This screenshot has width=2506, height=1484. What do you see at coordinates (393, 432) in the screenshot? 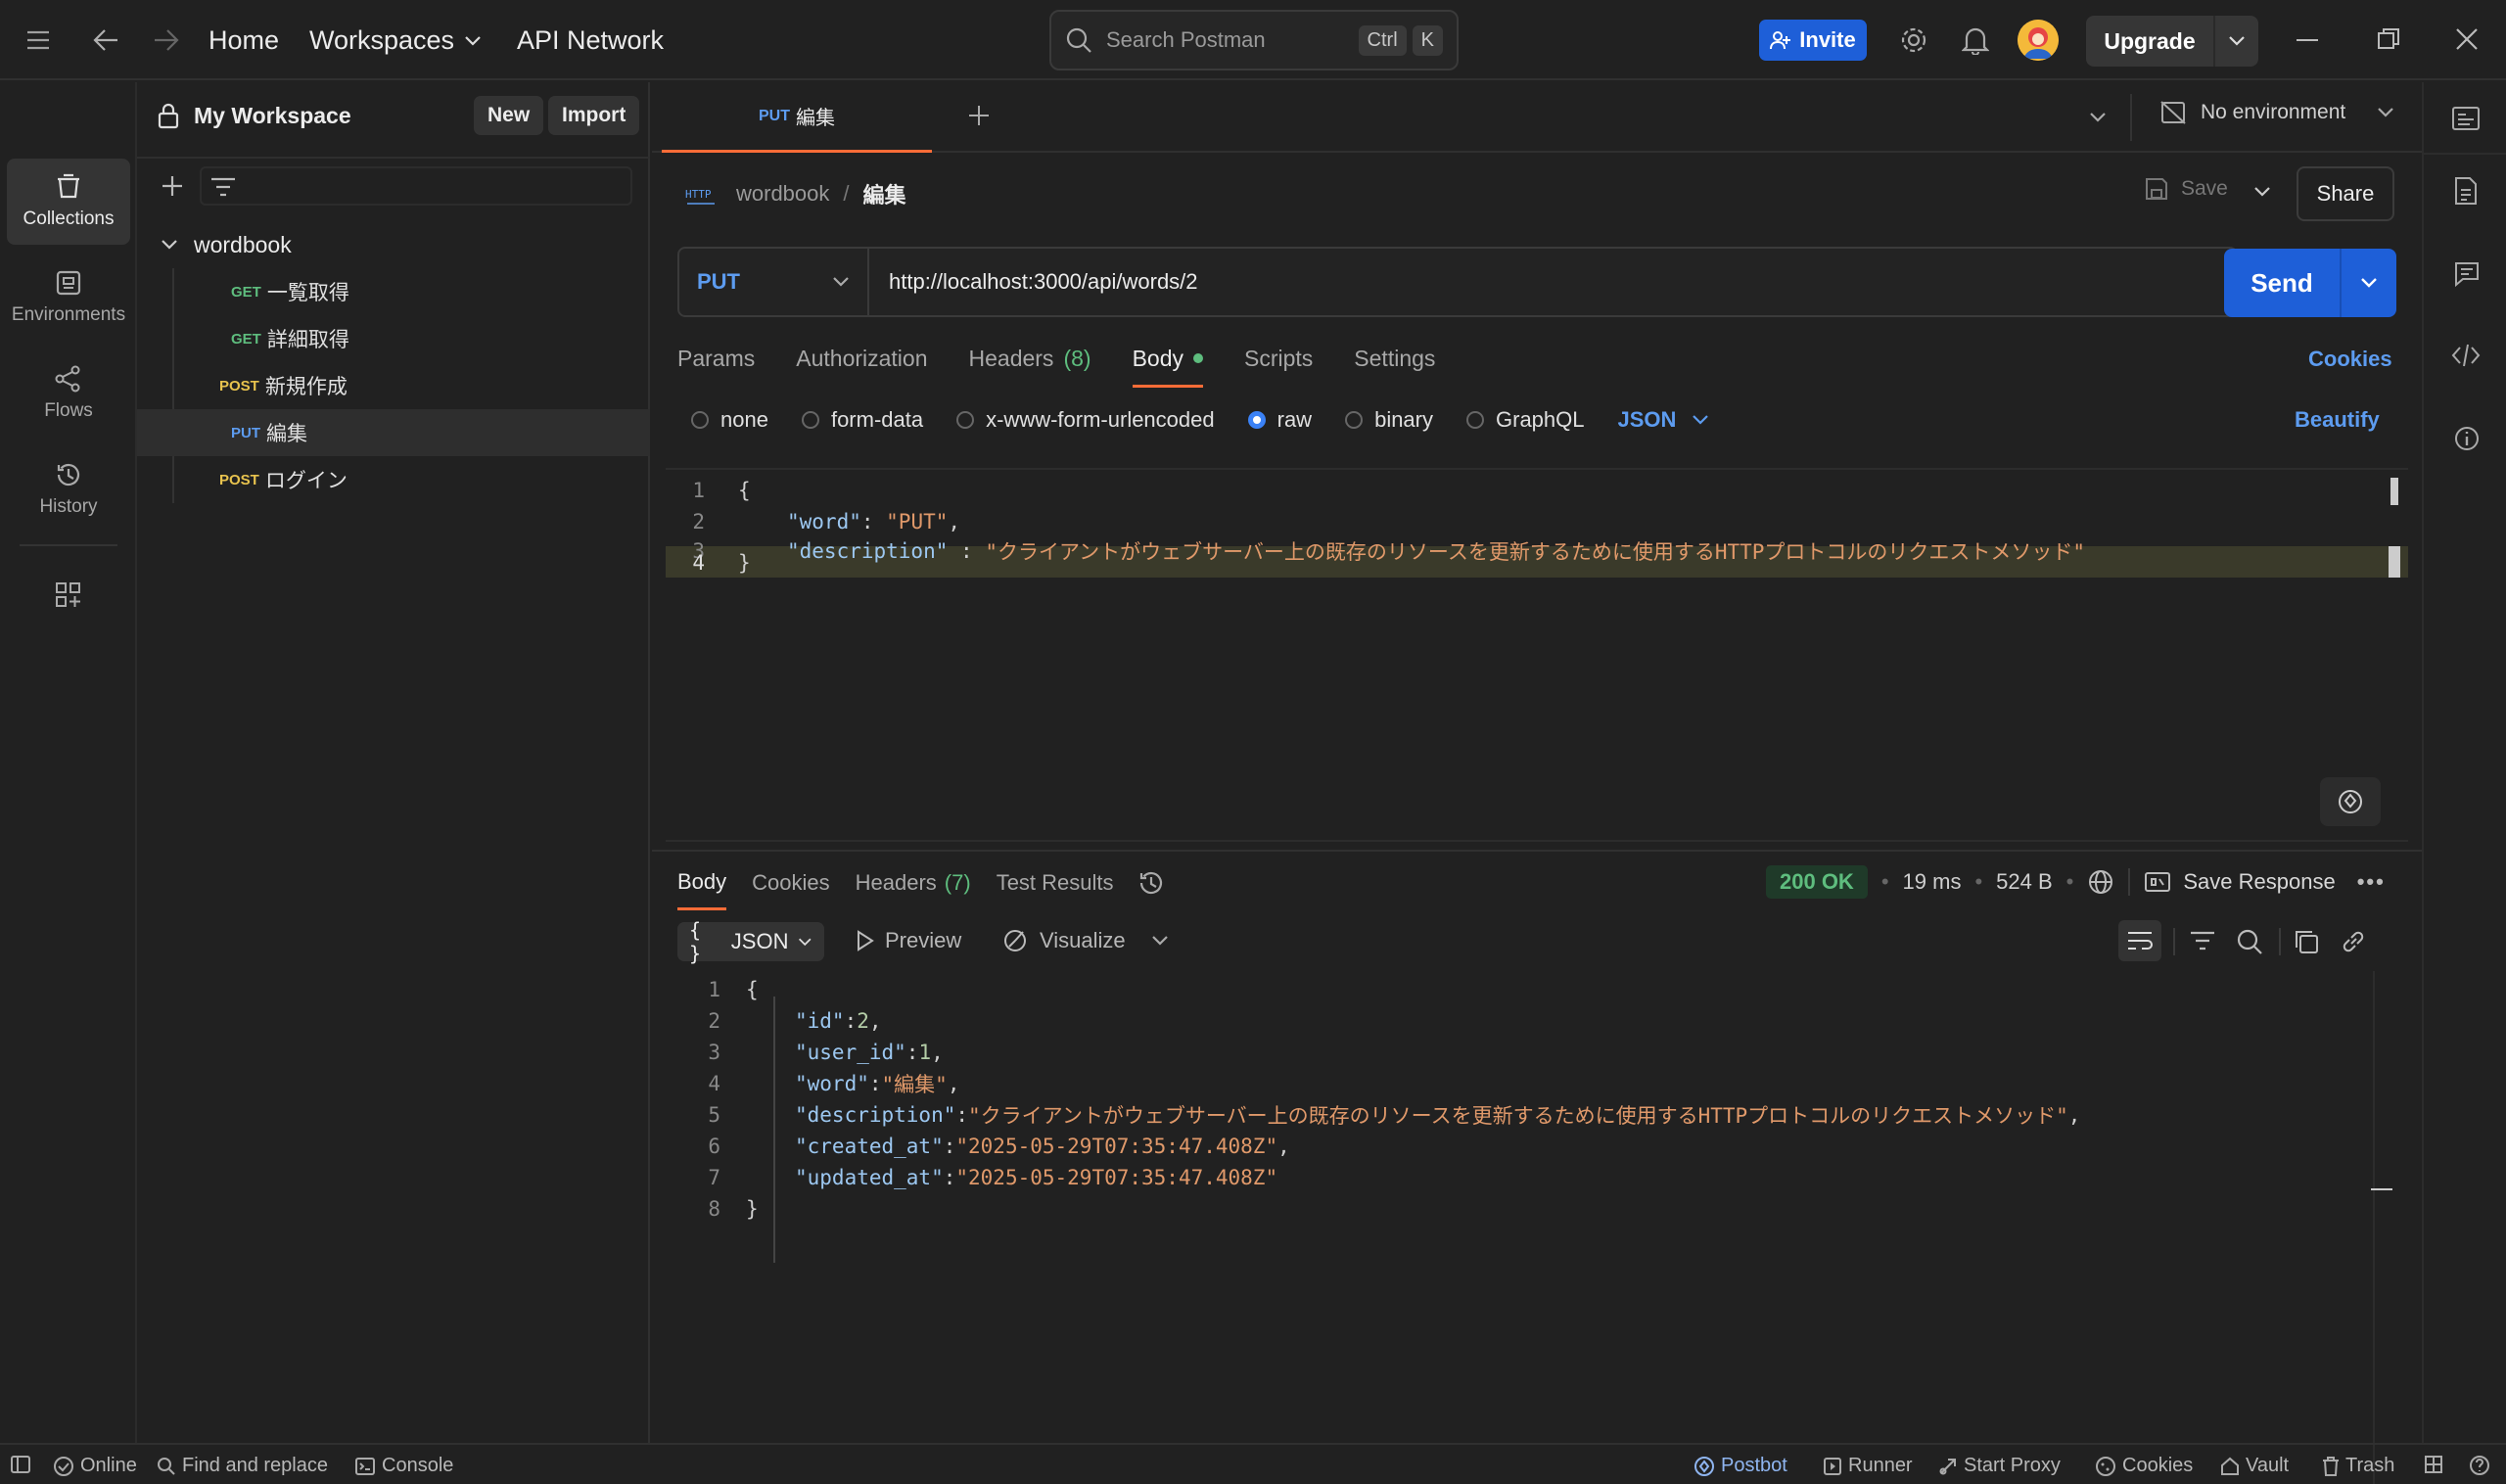
I see `request-item-selected: PUT 編集` at bounding box center [393, 432].